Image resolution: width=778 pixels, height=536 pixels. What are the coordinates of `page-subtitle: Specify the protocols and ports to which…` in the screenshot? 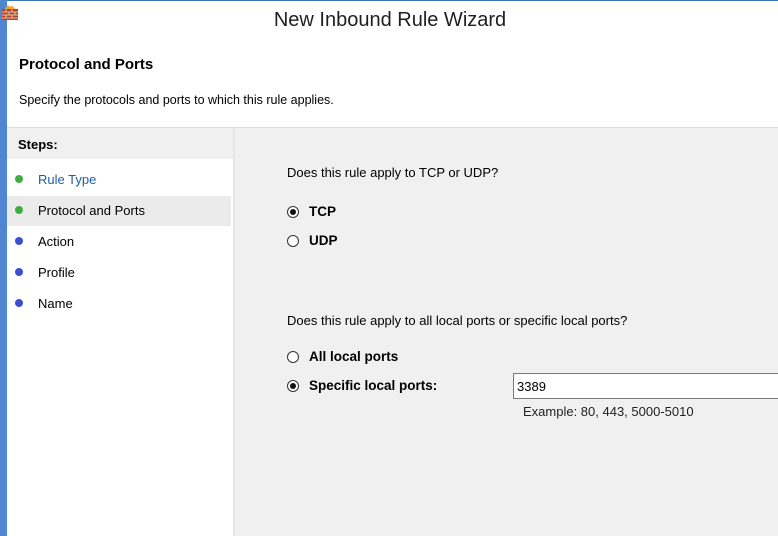 It's located at (176, 100).